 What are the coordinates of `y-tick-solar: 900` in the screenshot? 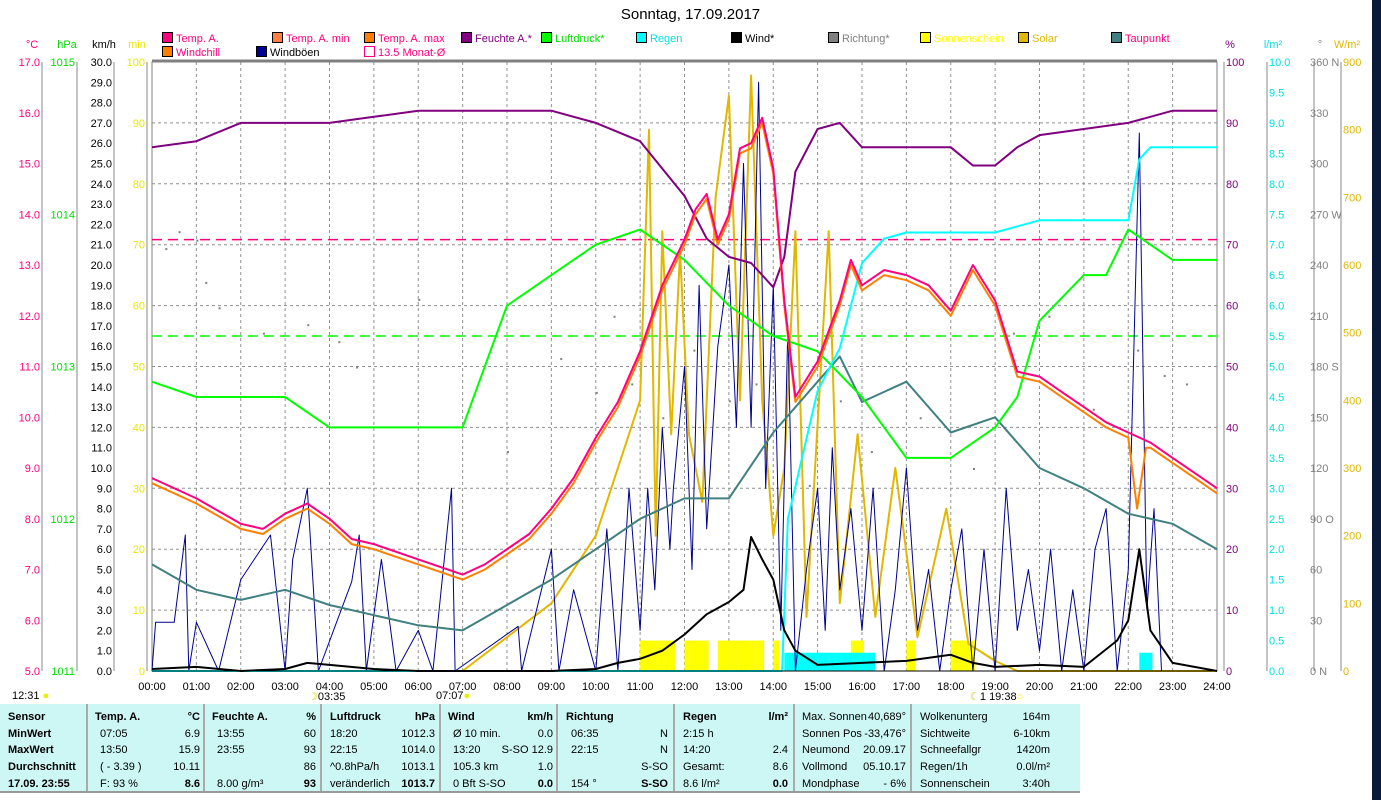 It's located at (1352, 63).